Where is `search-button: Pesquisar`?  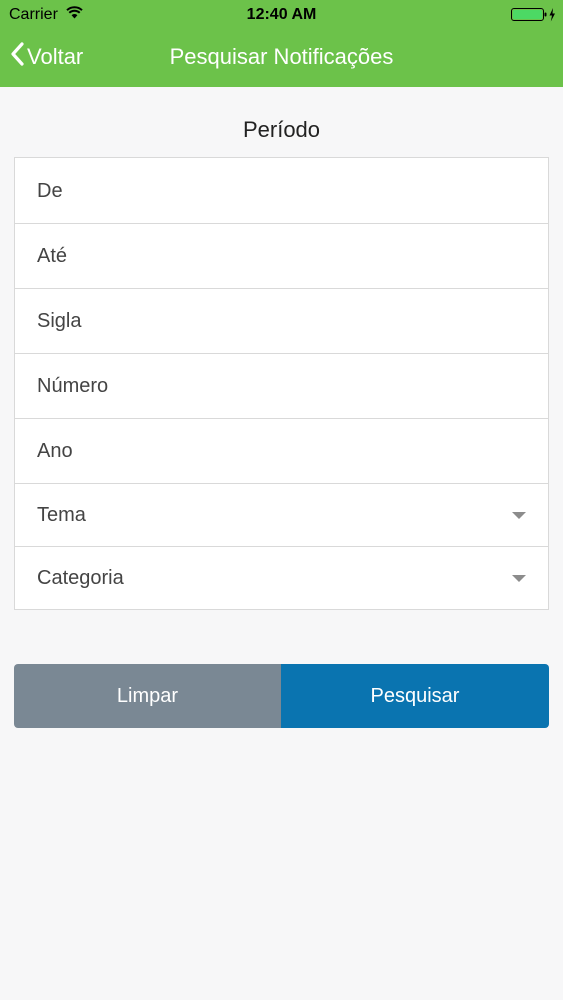 search-button: Pesquisar is located at coordinates (415, 696).